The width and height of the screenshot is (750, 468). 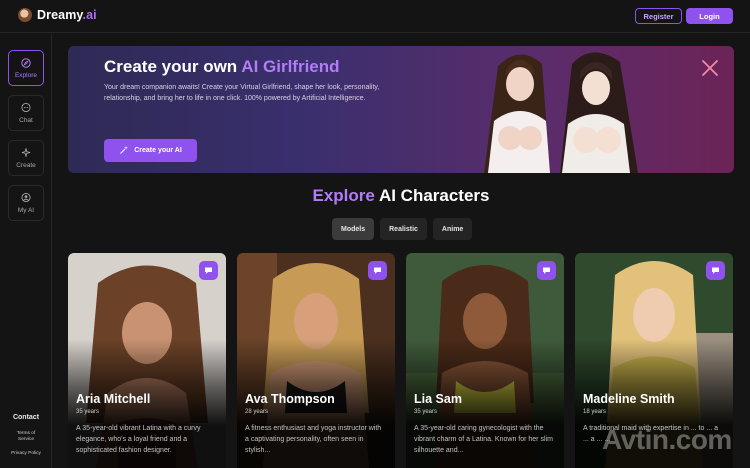 I want to click on sparkle-icon, so click(x=26, y=153).